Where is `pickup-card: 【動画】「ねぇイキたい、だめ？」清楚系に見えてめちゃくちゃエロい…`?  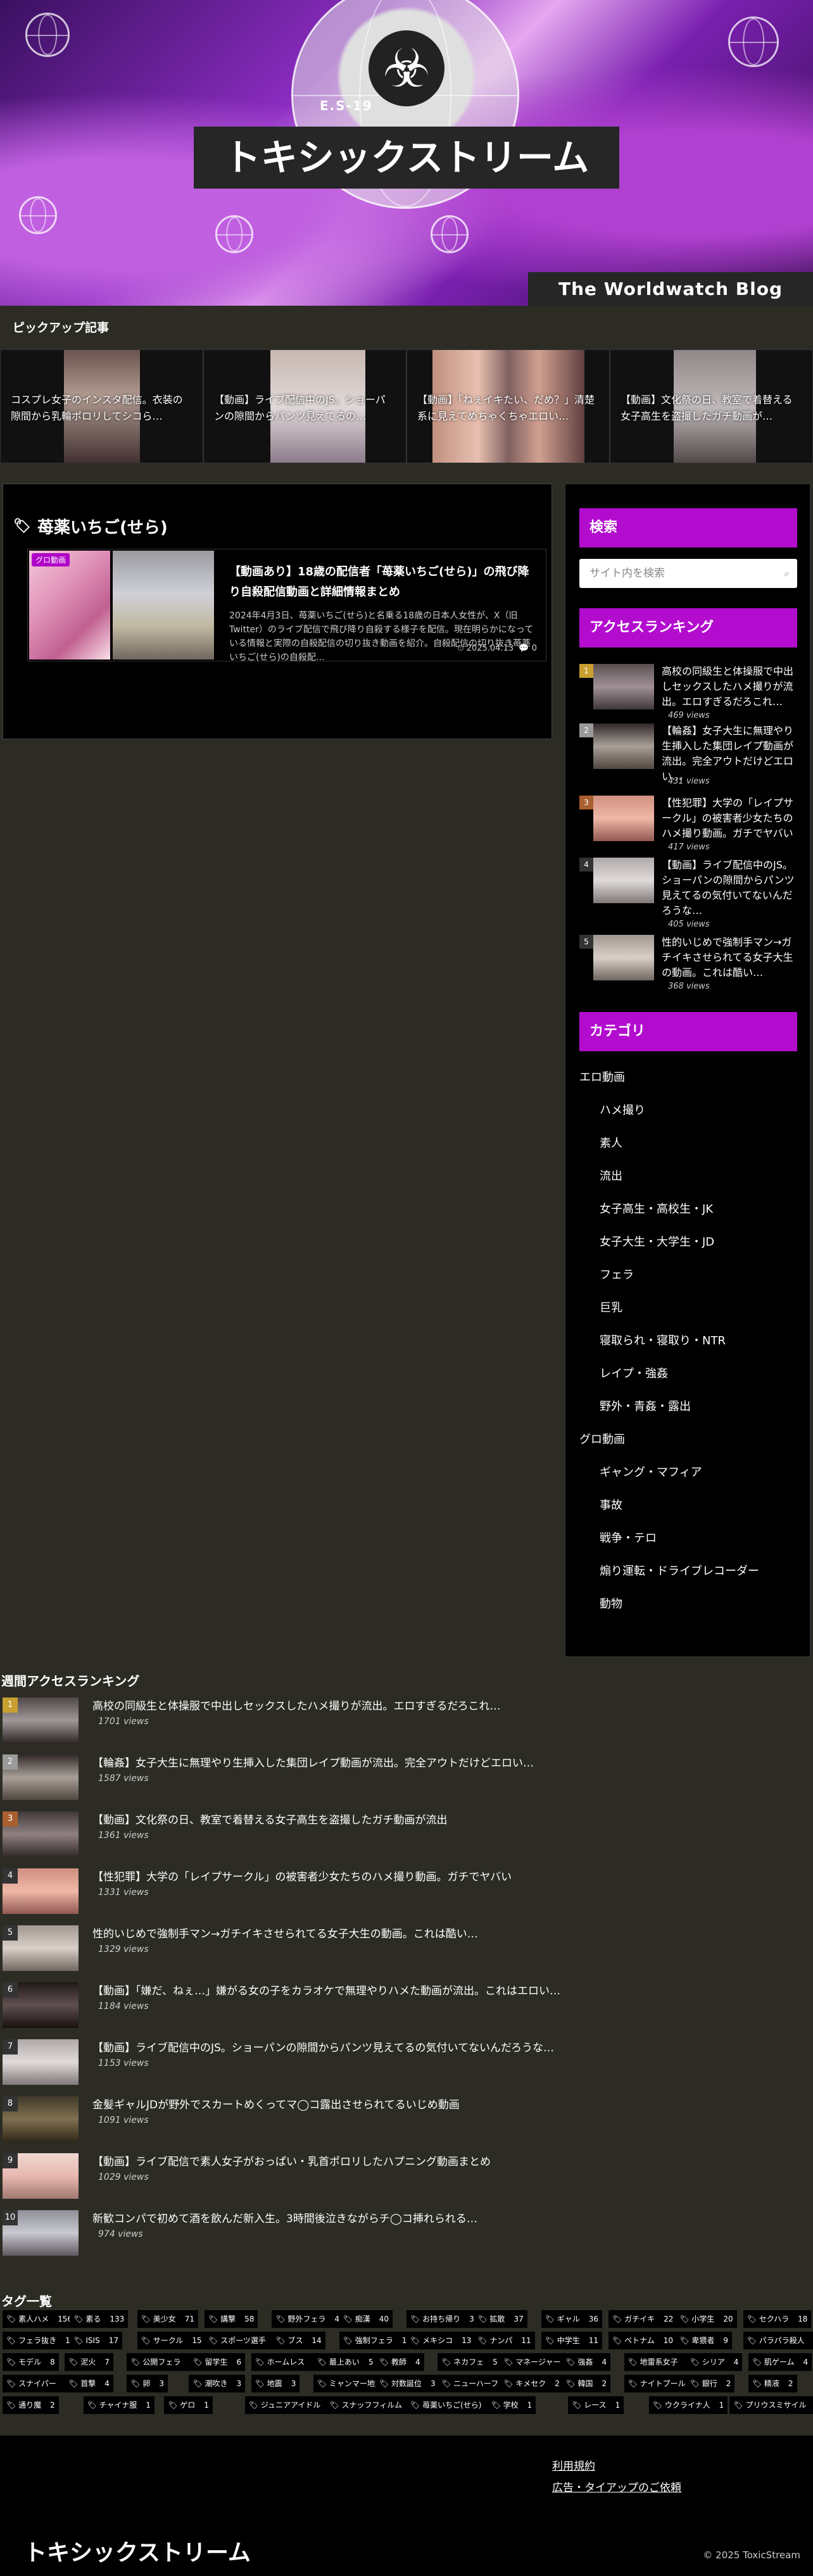 pickup-card: 【動画】「ねぇイキたい、だめ？」清楚系に見えてめちゃくちゃエロい… is located at coordinates (508, 406).